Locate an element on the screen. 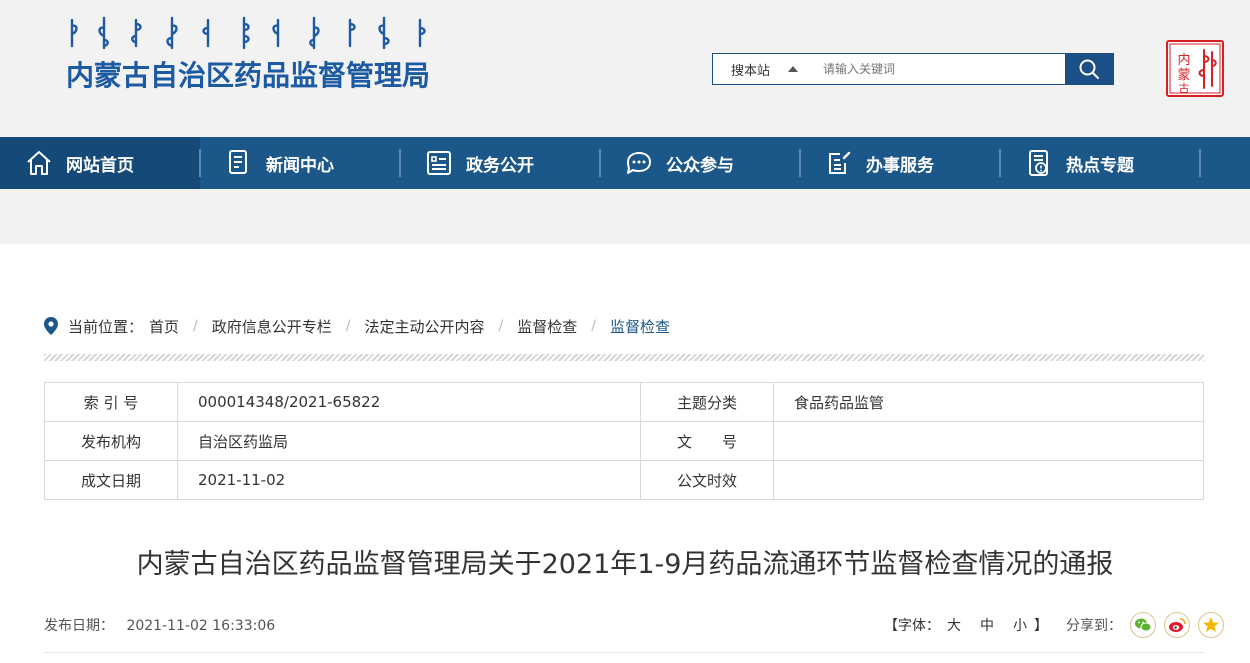 This screenshot has height=663, width=1250. nav-item-participation: 公众参与 is located at coordinates (700, 163).